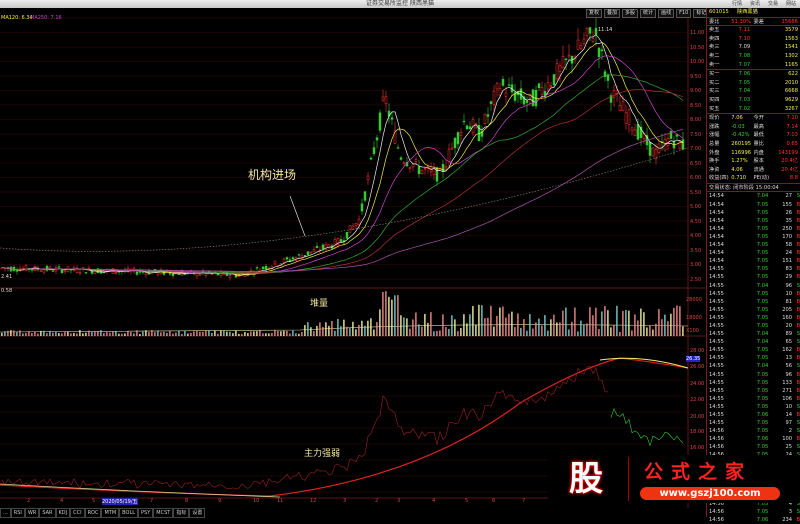 This screenshot has height=524, width=800. I want to click on toolbar-button: 多股, so click(630, 13).